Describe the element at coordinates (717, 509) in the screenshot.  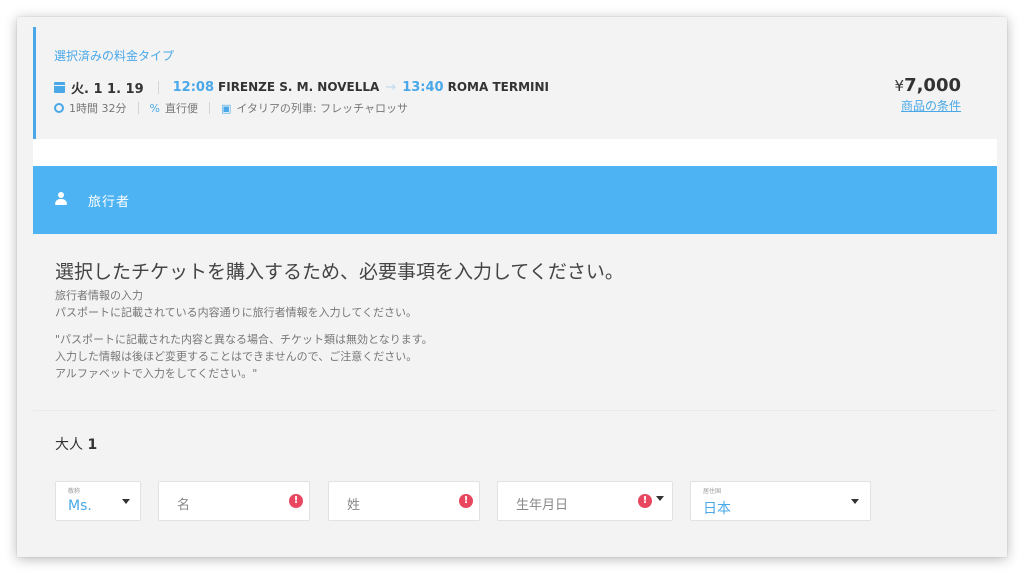
I see `country-select-value: 日本` at that location.